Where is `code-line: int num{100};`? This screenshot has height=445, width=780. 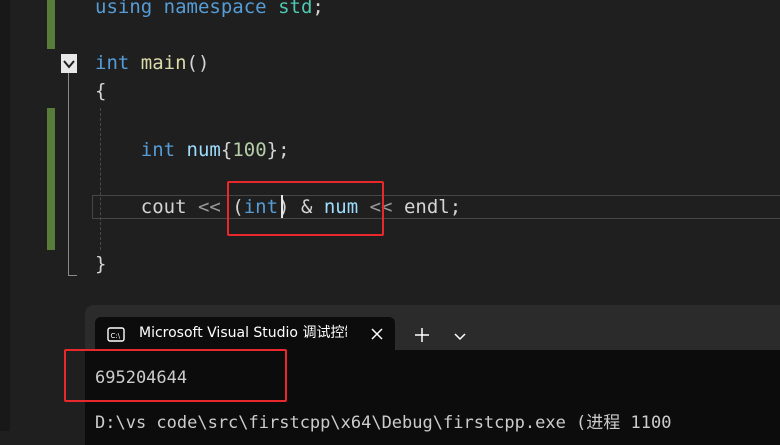 code-line: int num{100}; is located at coordinates (192, 150).